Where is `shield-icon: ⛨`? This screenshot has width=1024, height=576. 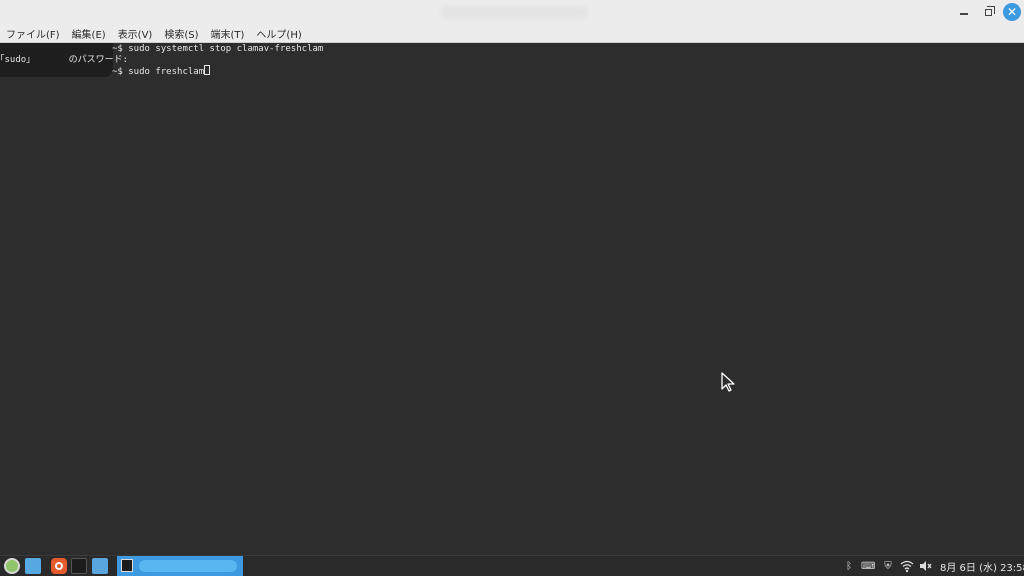 shield-icon: ⛨ is located at coordinates (888, 566).